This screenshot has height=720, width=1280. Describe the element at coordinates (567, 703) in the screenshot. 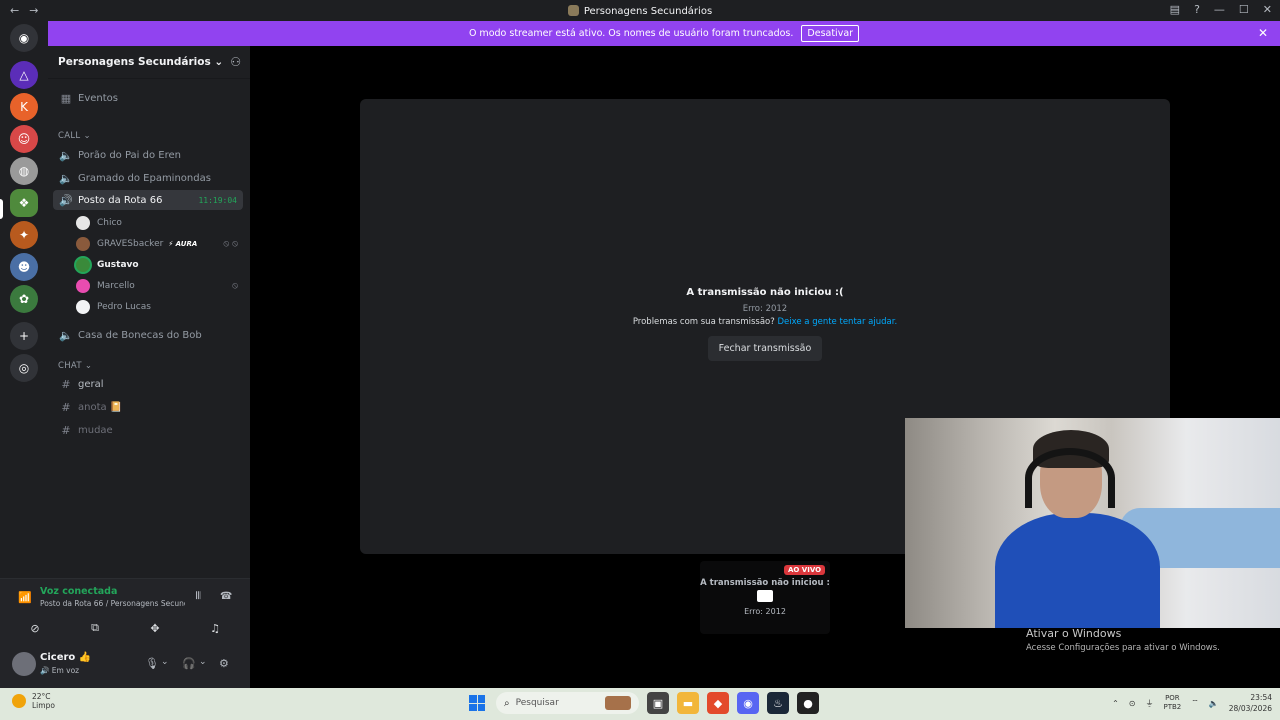

I see `taskbar-search: ⌕ Pesquisar` at that location.